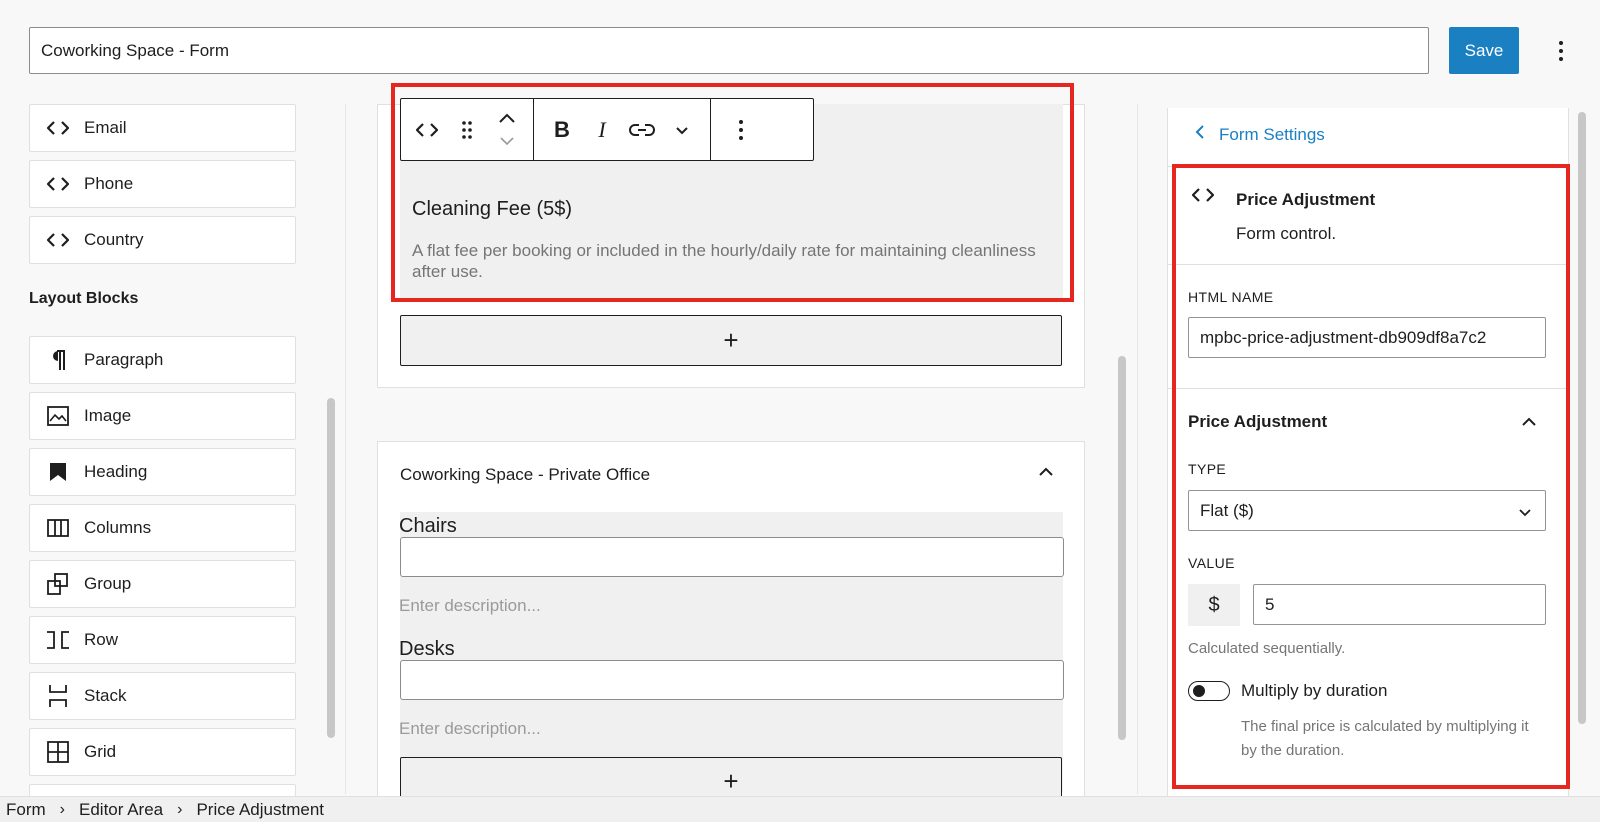 This screenshot has height=822, width=1600. I want to click on block-item-columns: Columns, so click(162, 528).